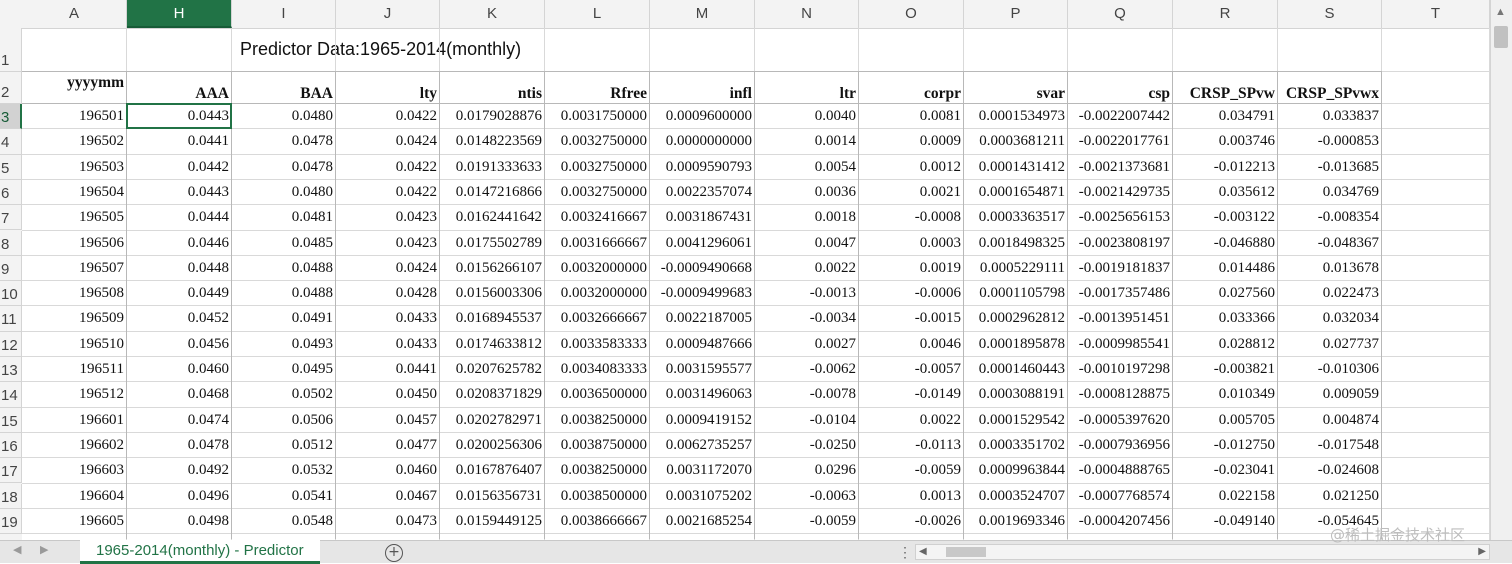  I want to click on data-cell: 0.0009963844, so click(1016, 472).